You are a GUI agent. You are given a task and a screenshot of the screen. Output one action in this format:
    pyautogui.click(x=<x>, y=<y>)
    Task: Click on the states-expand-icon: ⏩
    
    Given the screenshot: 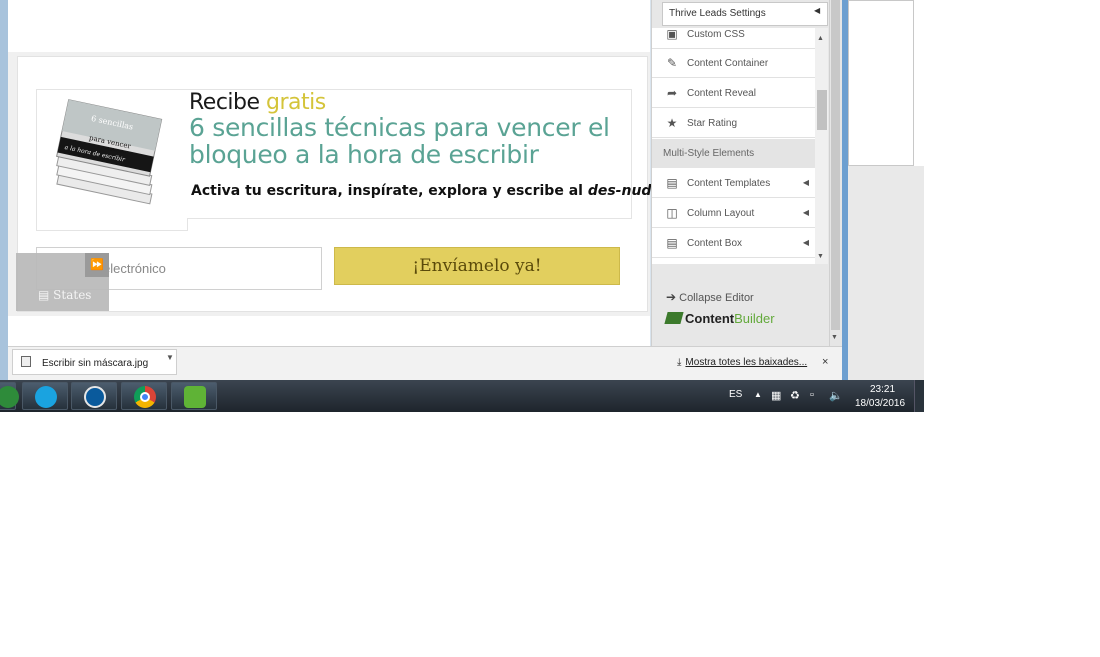 What is the action you would take?
    pyautogui.click(x=97, y=265)
    